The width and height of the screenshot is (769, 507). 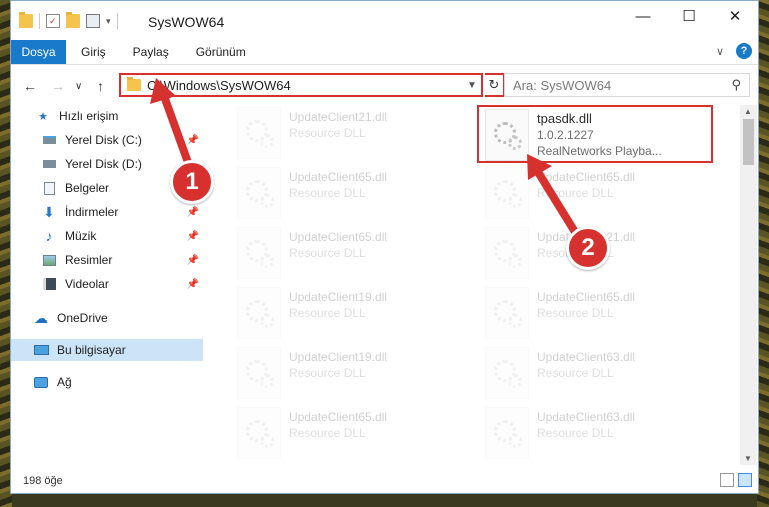 I want to click on vertical-scrollbar: ▲ ▼, so click(x=748, y=285).